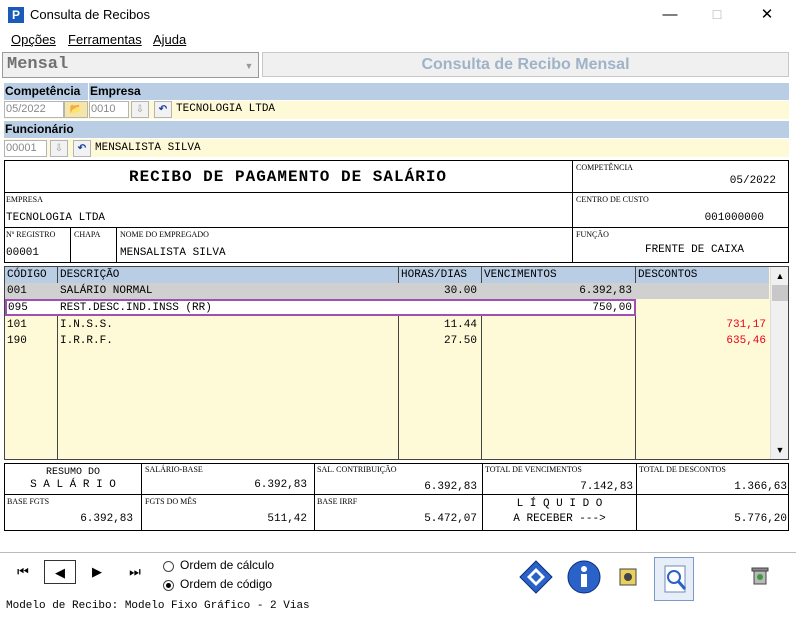 Image resolution: width=796 pixels, height=618 pixels. Describe the element at coordinates (174, 469) in the screenshot. I see `salario-base-label: SALÁRIO-BASE` at that location.